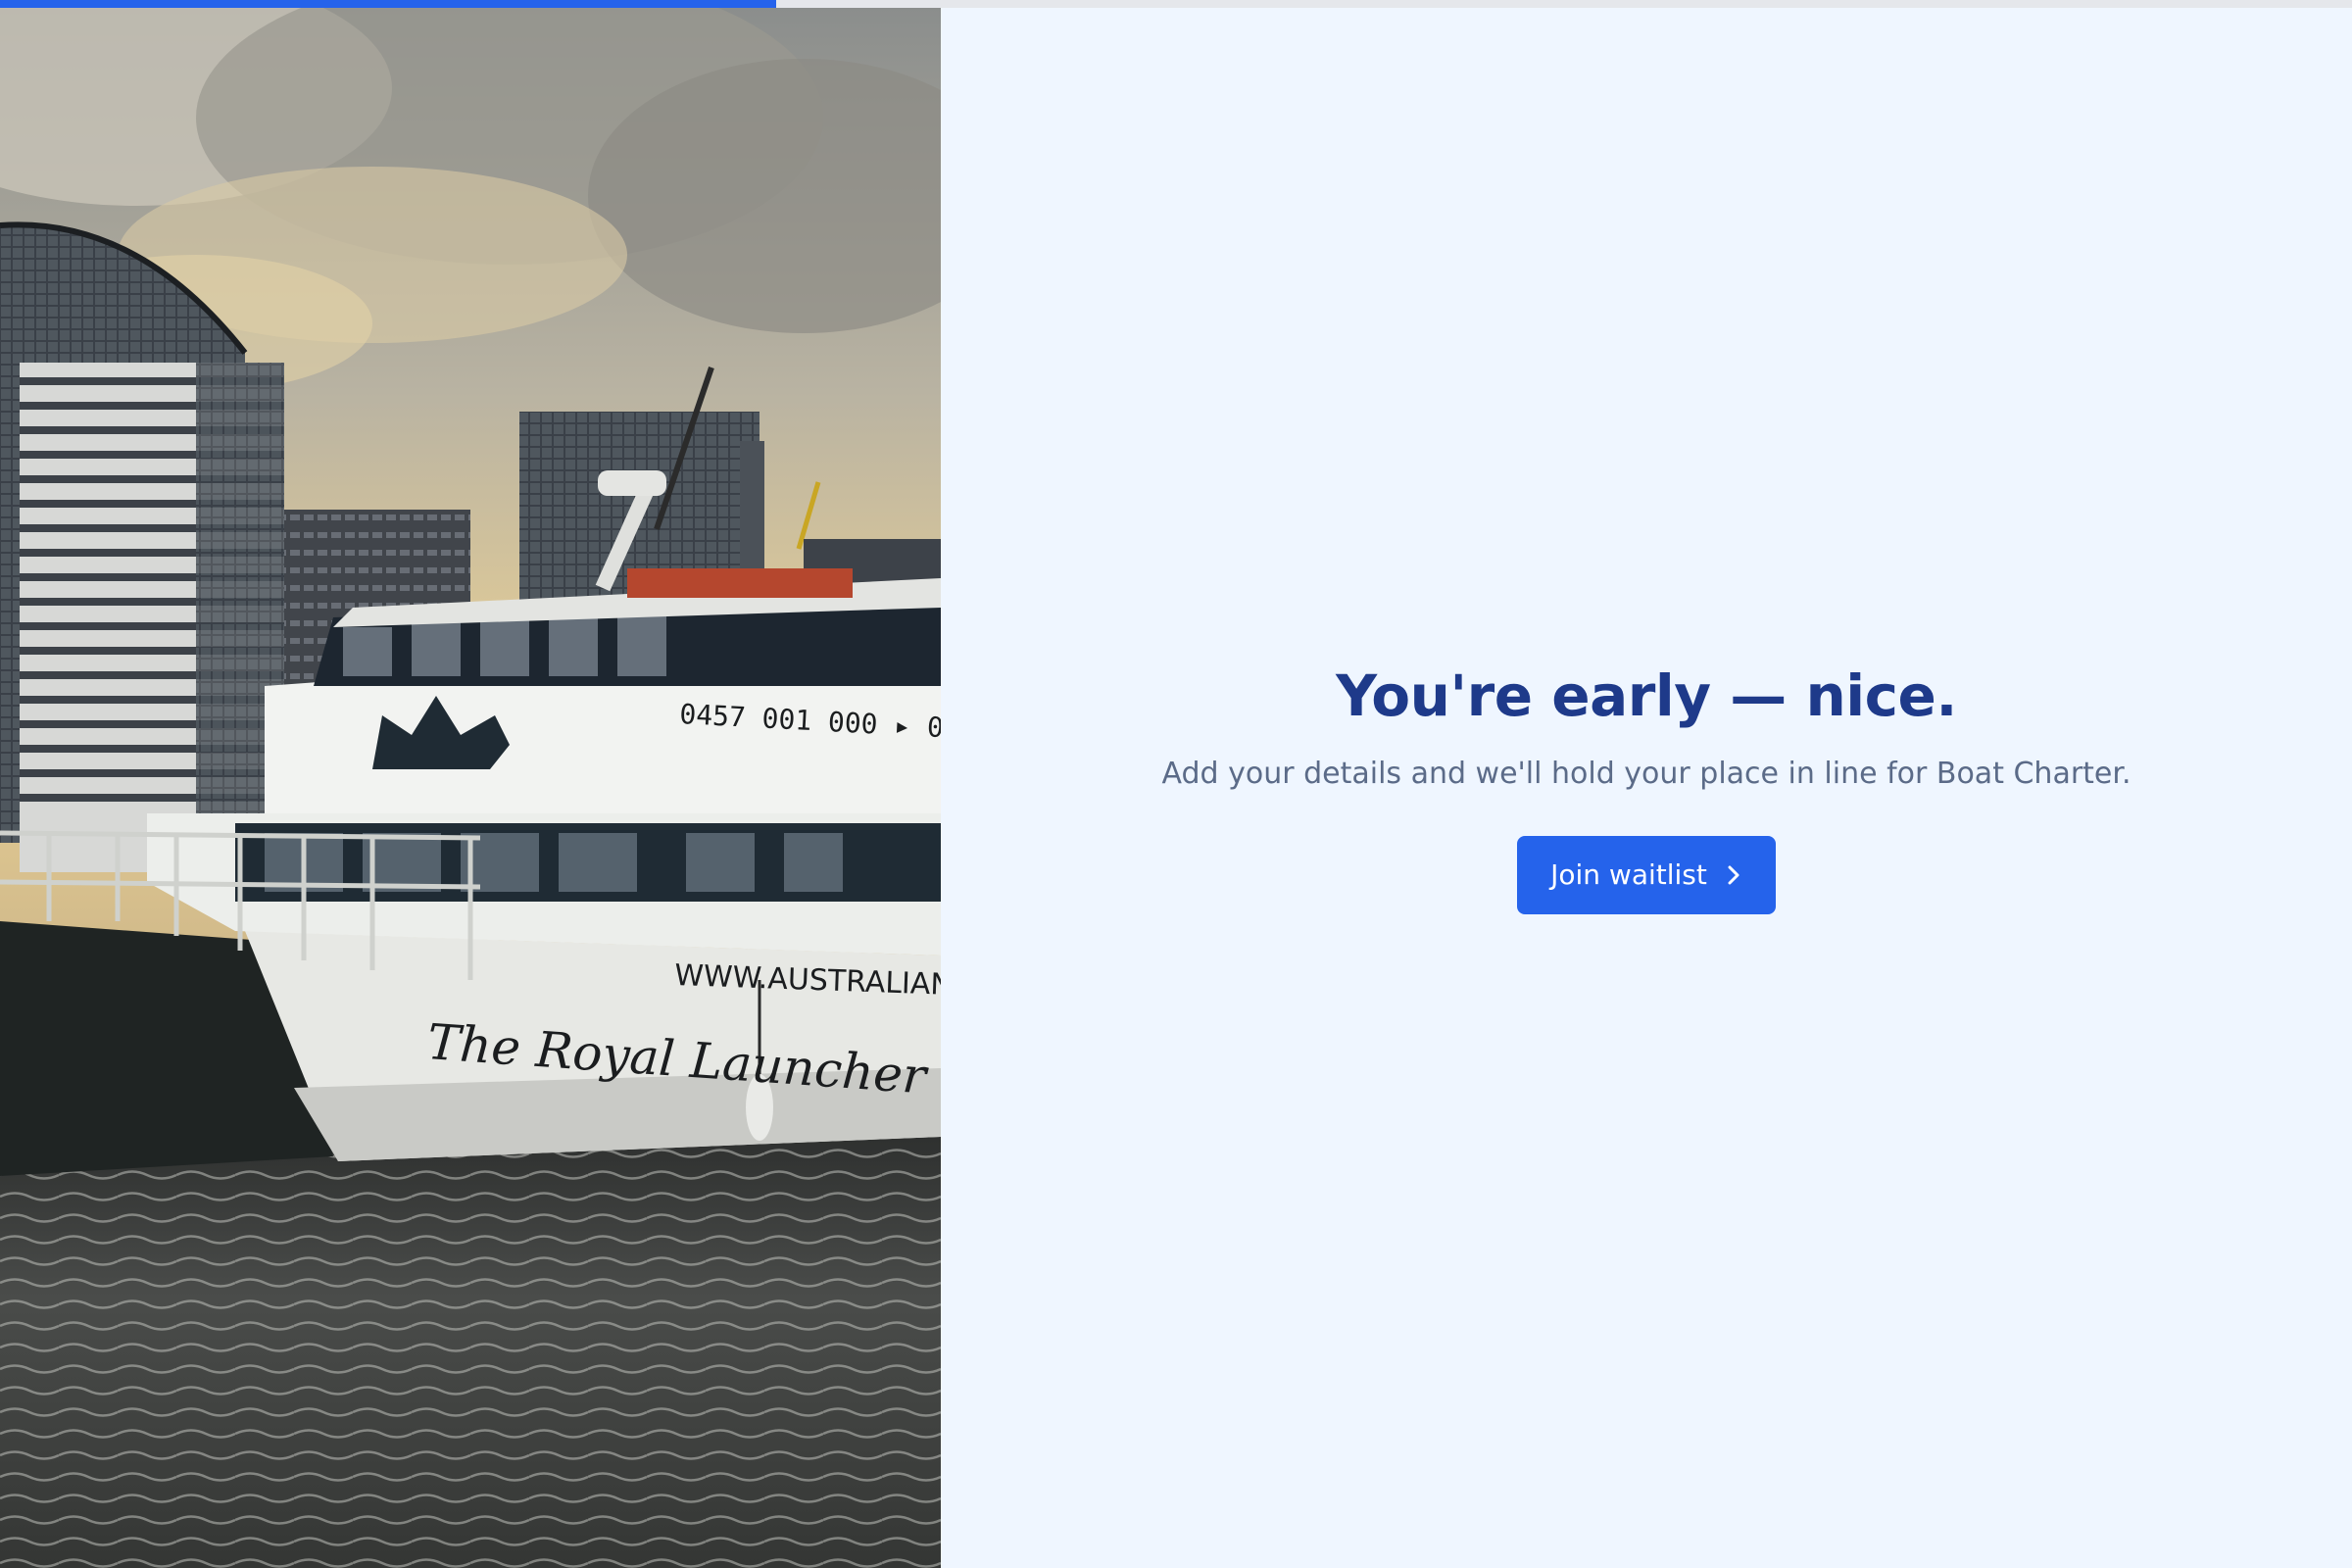 This screenshot has height=1568, width=2352. What do you see at coordinates (1176, 4) in the screenshot?
I see `progress-bar` at bounding box center [1176, 4].